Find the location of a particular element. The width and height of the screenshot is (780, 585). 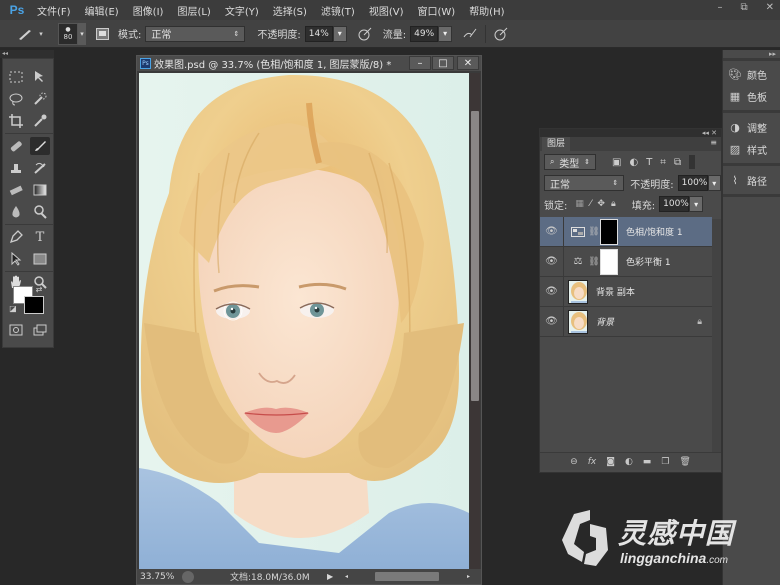

horizontal-scroll-thumb is located at coordinates (407, 576).